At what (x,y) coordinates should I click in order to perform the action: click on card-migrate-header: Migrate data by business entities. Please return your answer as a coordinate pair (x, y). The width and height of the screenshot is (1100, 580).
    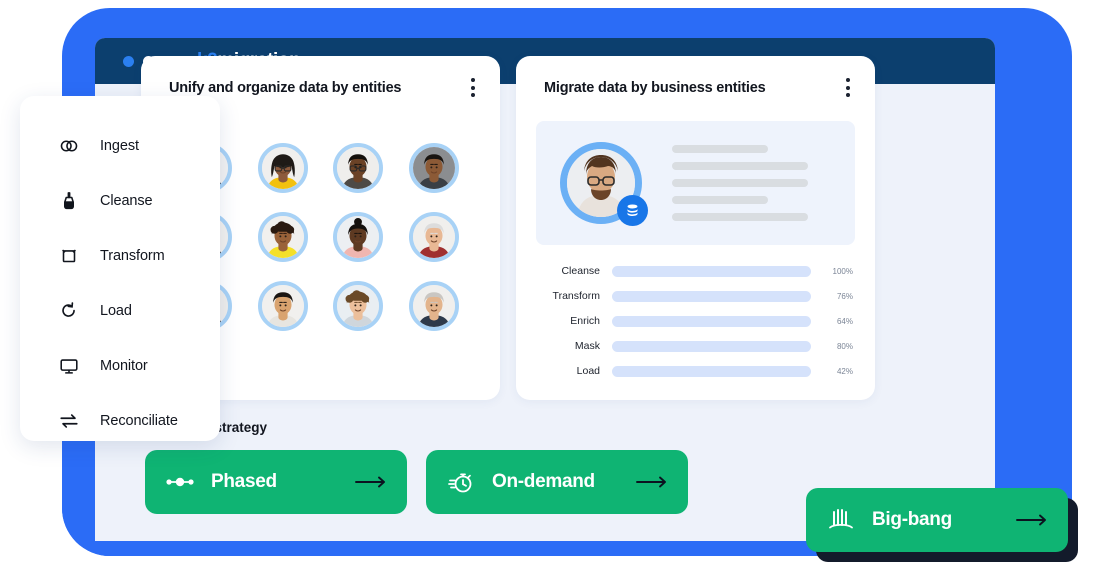
    Looking at the image, I should click on (695, 80).